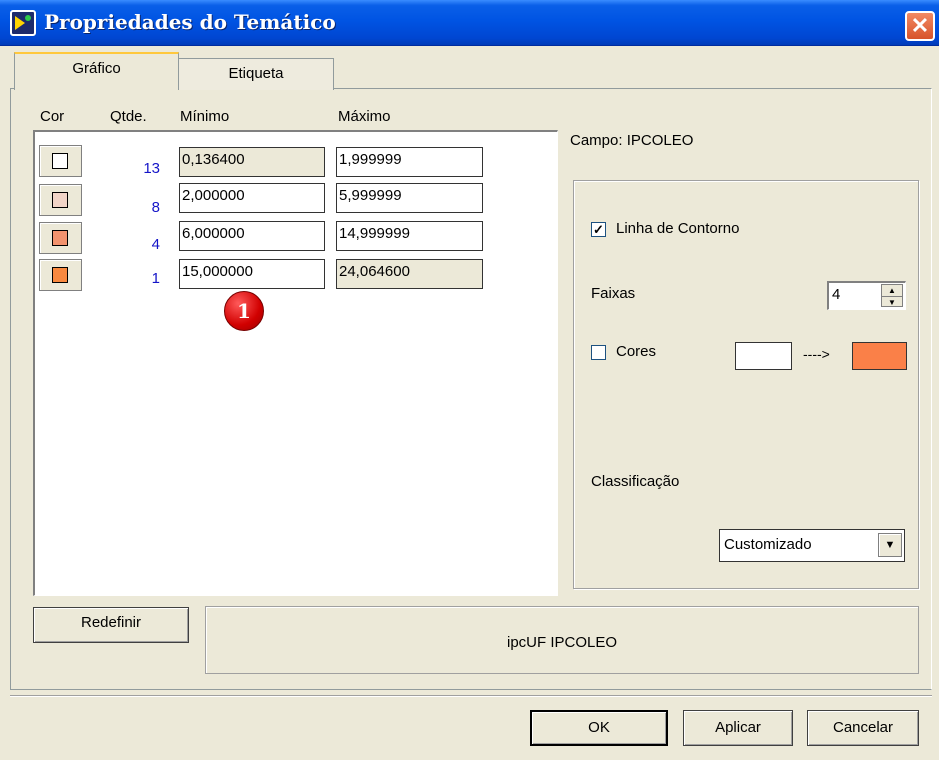  What do you see at coordinates (892, 290) in the screenshot?
I see `spin-up-icon: ▲` at bounding box center [892, 290].